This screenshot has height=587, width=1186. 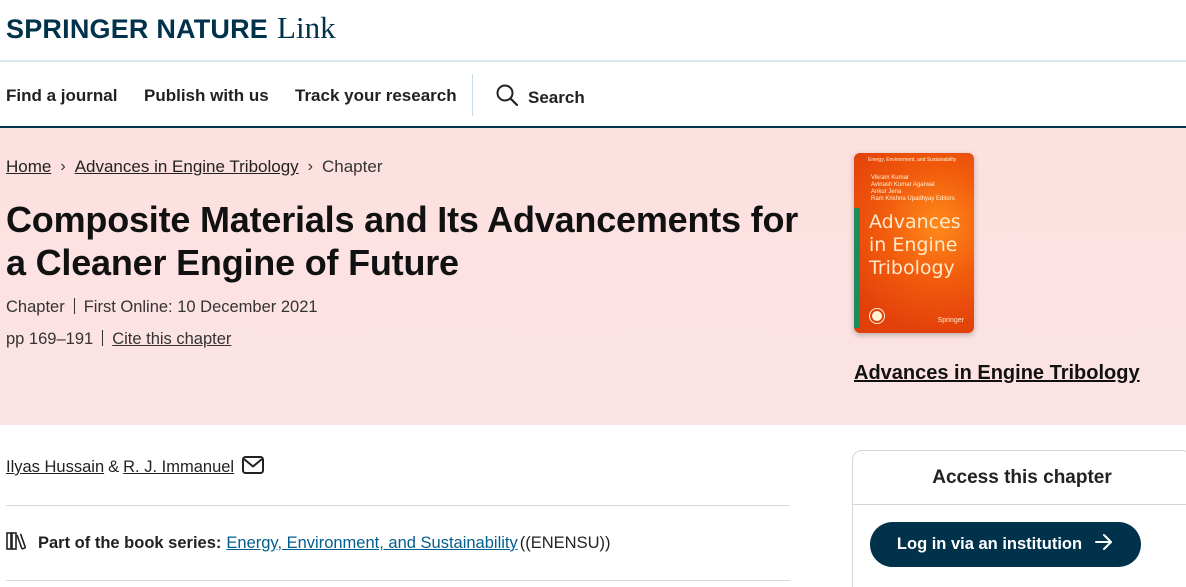 What do you see at coordinates (187, 167) in the screenshot?
I see `breadcrumb-book: Advances in Engine Tribology` at bounding box center [187, 167].